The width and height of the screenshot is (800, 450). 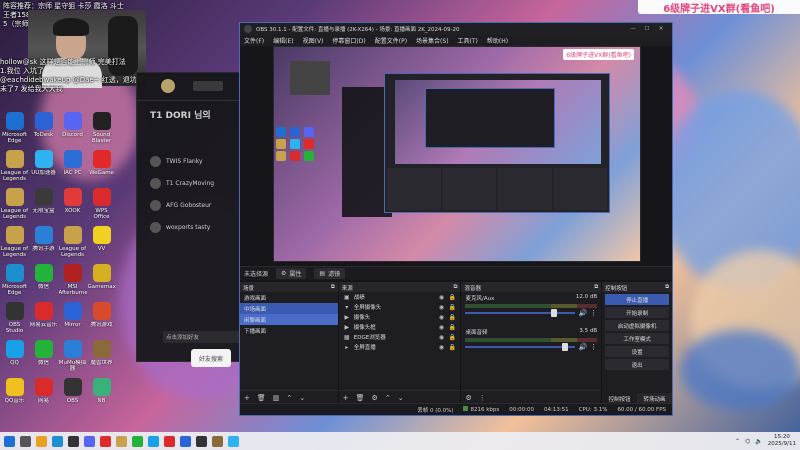 What do you see at coordinates (72, 359) in the screenshot?
I see `desktop-shortcut: MuMu模拟器` at bounding box center [72, 359].